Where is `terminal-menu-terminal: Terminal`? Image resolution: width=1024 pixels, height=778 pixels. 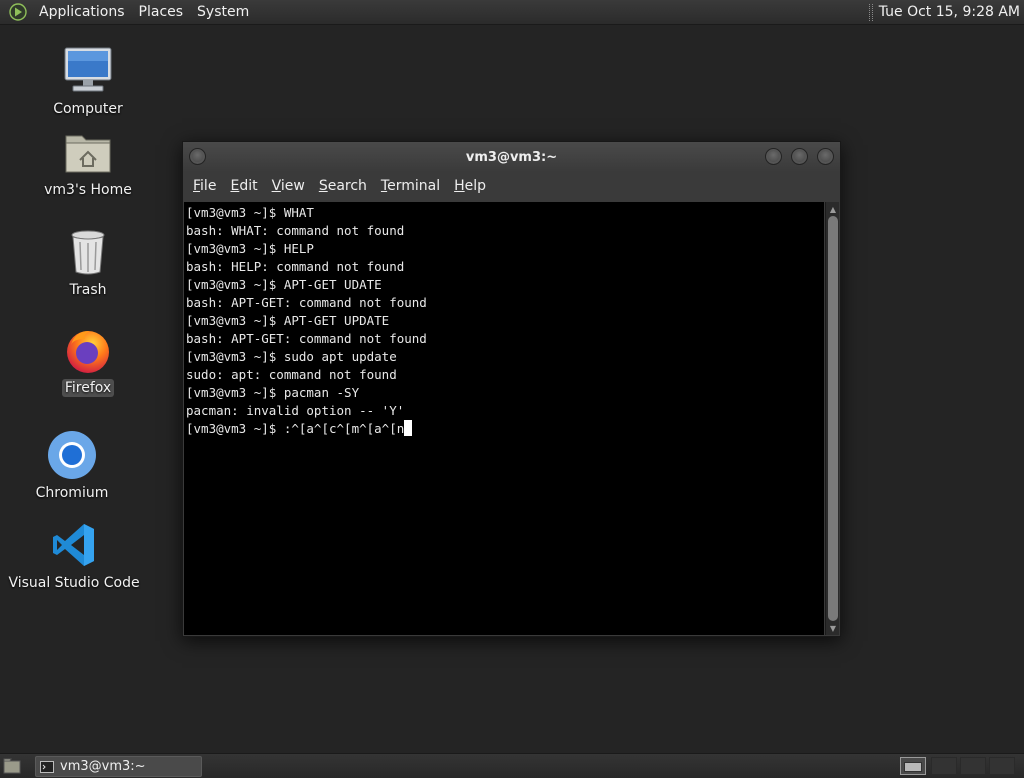 terminal-menu-terminal: Terminal is located at coordinates (410, 186).